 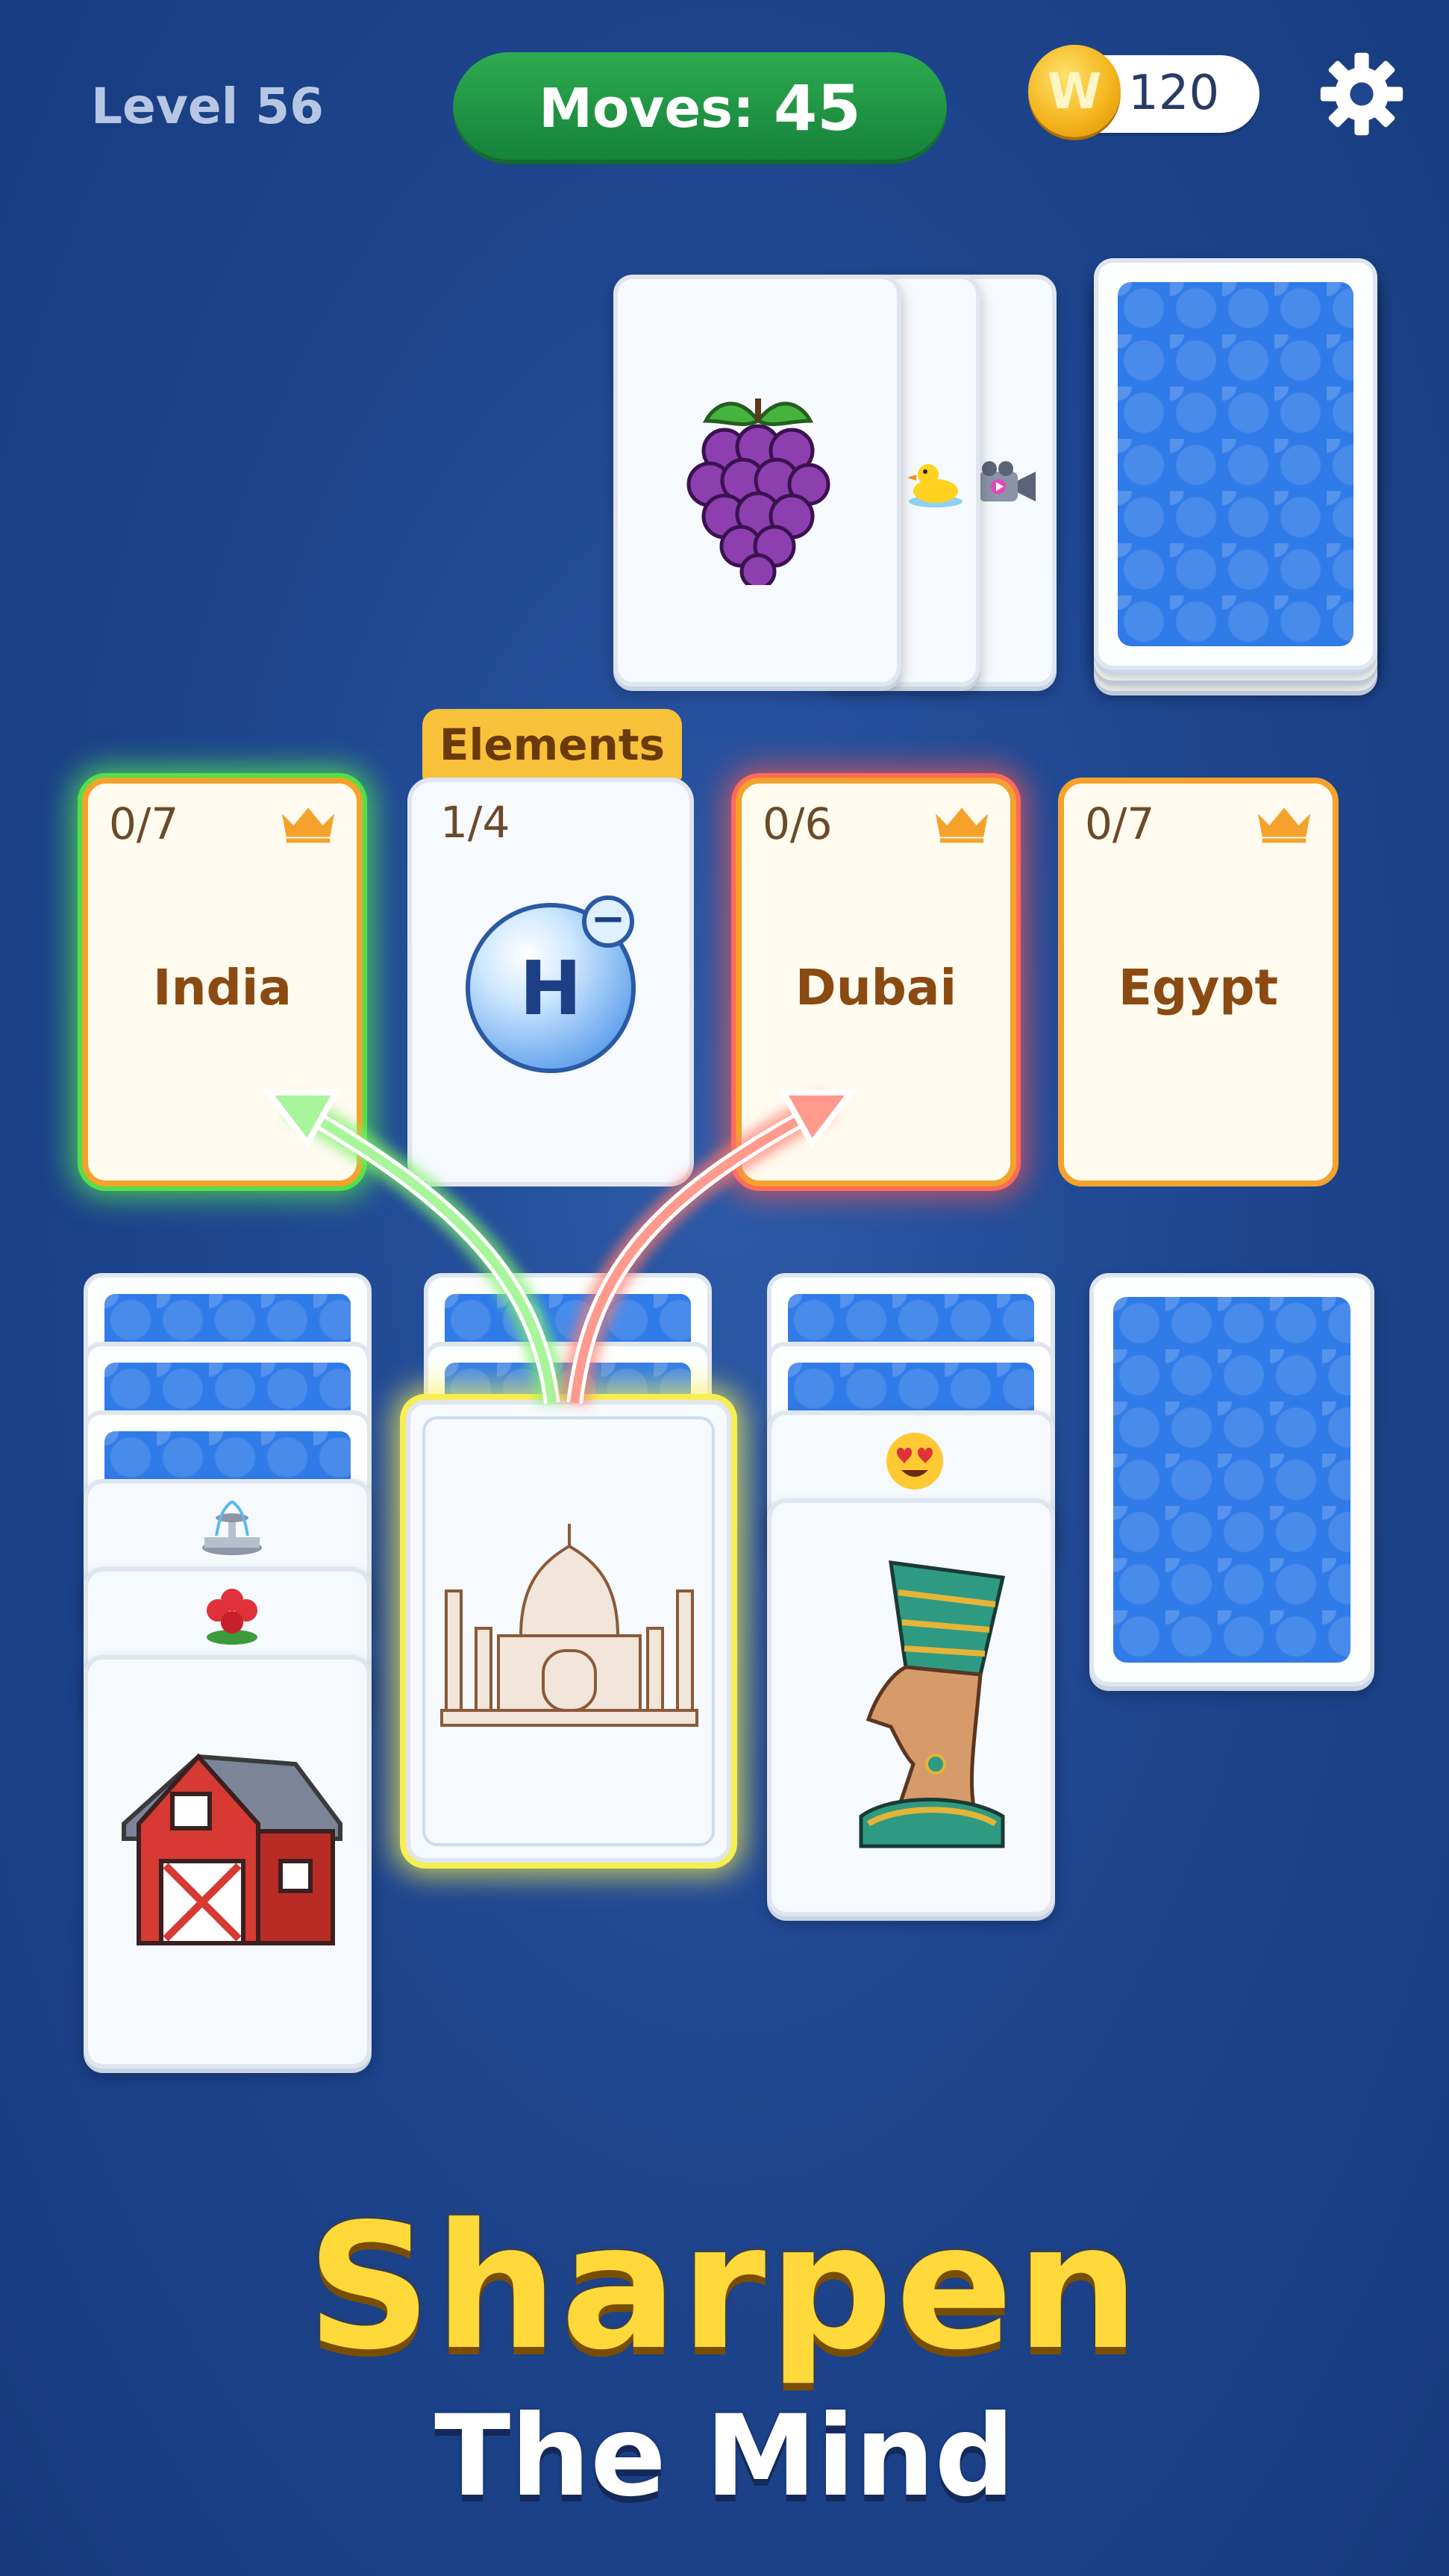 I want to click on coin-icon: W, so click(x=1074, y=91).